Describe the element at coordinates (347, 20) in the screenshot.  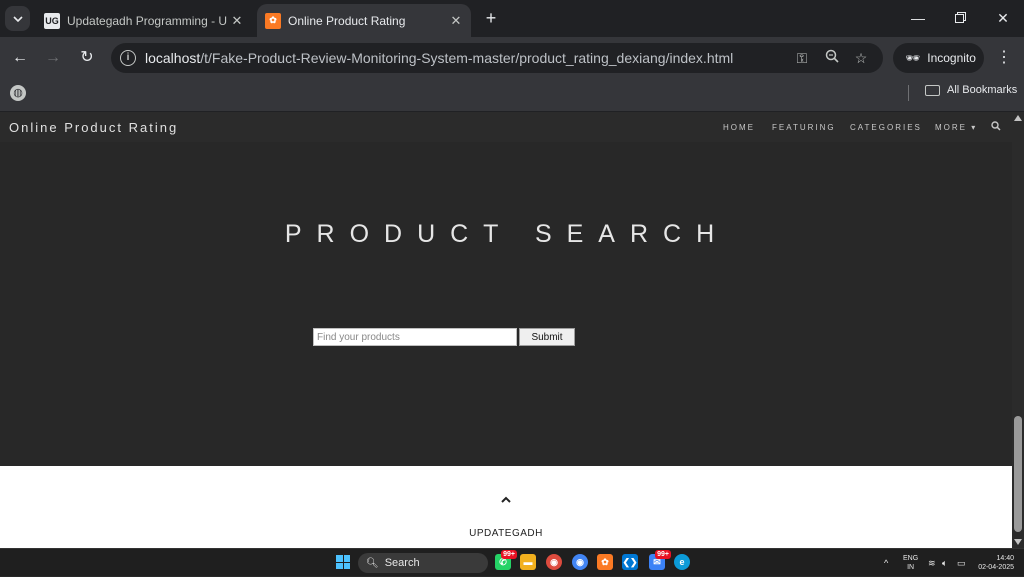
I see `tab-title: Online Product Rating` at that location.